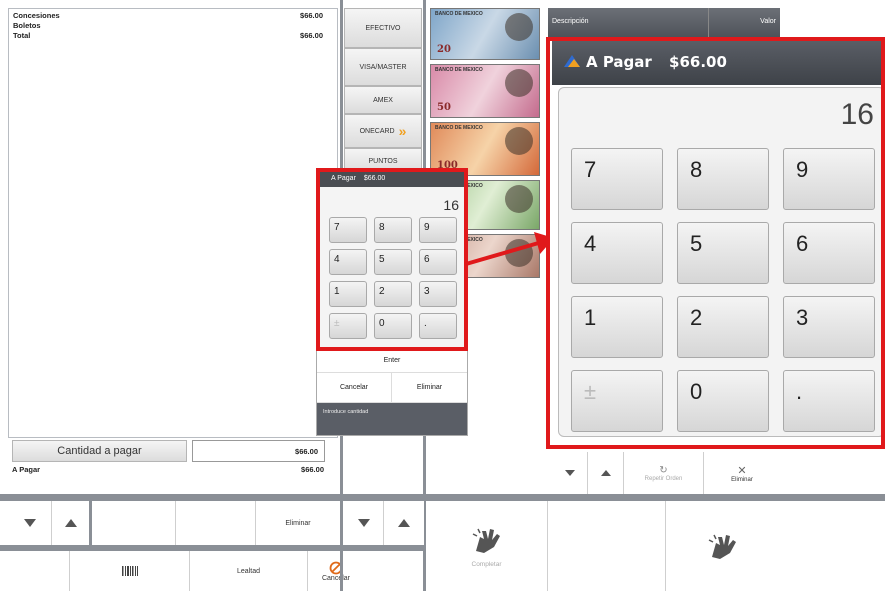 This screenshot has width=885, height=591. Describe the element at coordinates (383, 100) in the screenshot. I see `method-amex-button: AMEX` at that location.